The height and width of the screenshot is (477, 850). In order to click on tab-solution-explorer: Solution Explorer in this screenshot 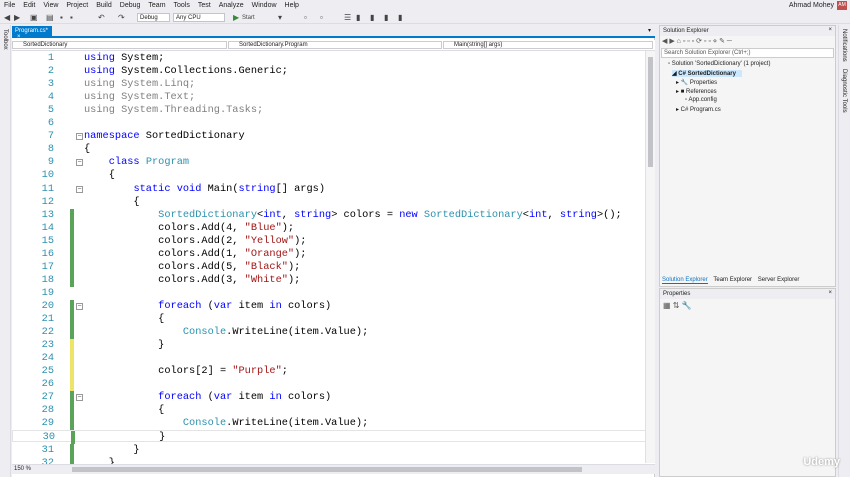, I will do `click(685, 280)`.